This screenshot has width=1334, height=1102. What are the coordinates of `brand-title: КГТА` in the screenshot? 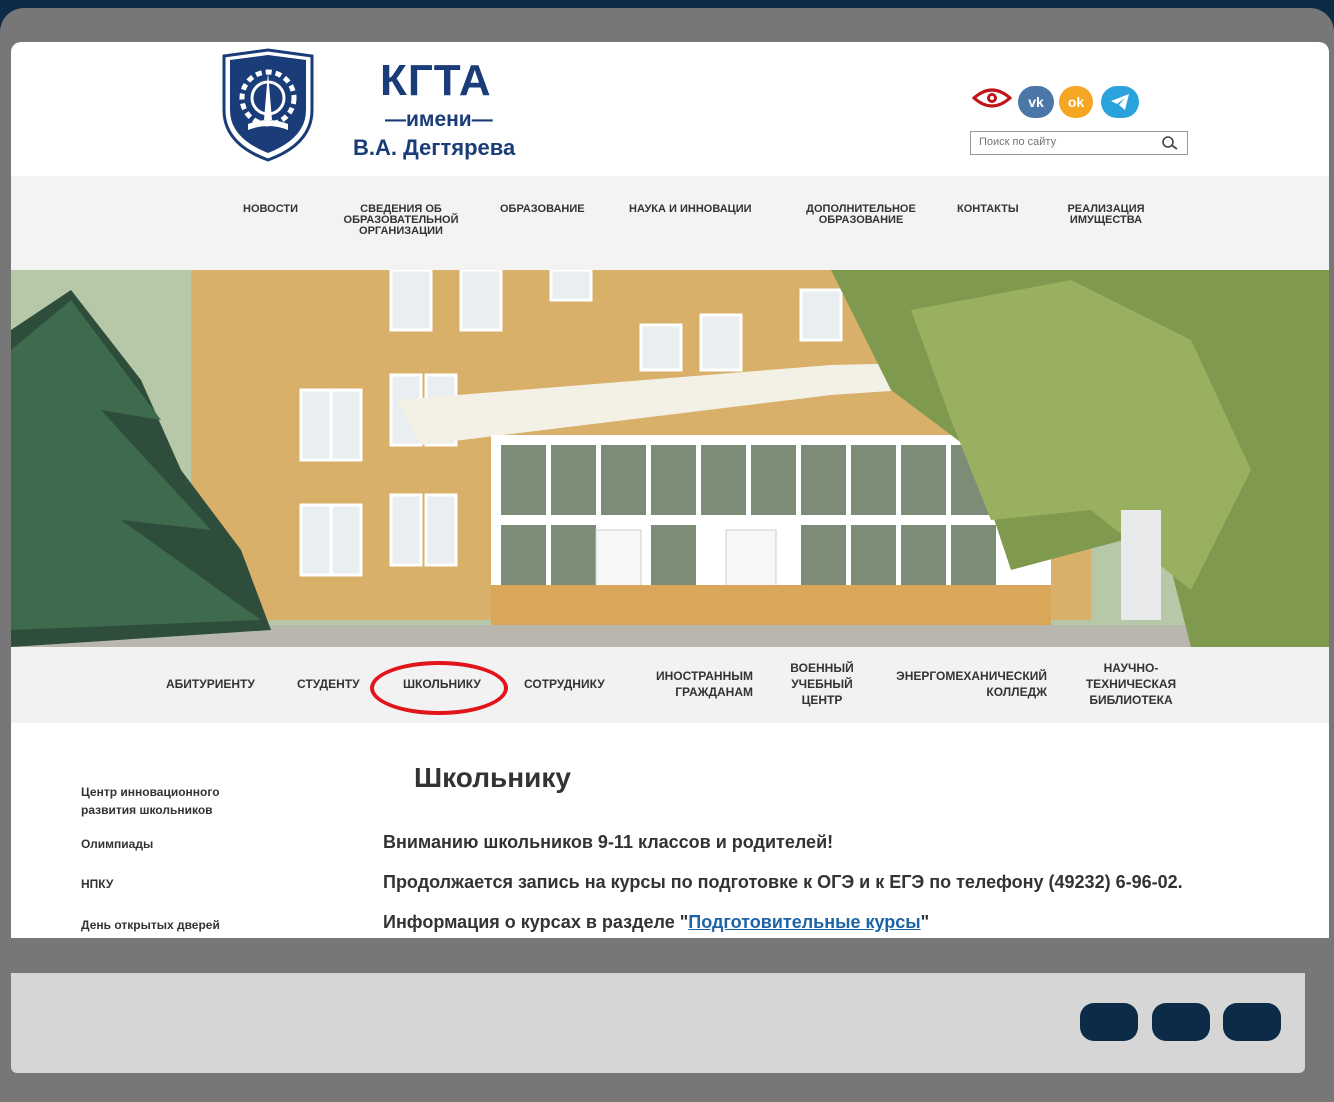 It's located at (436, 80).